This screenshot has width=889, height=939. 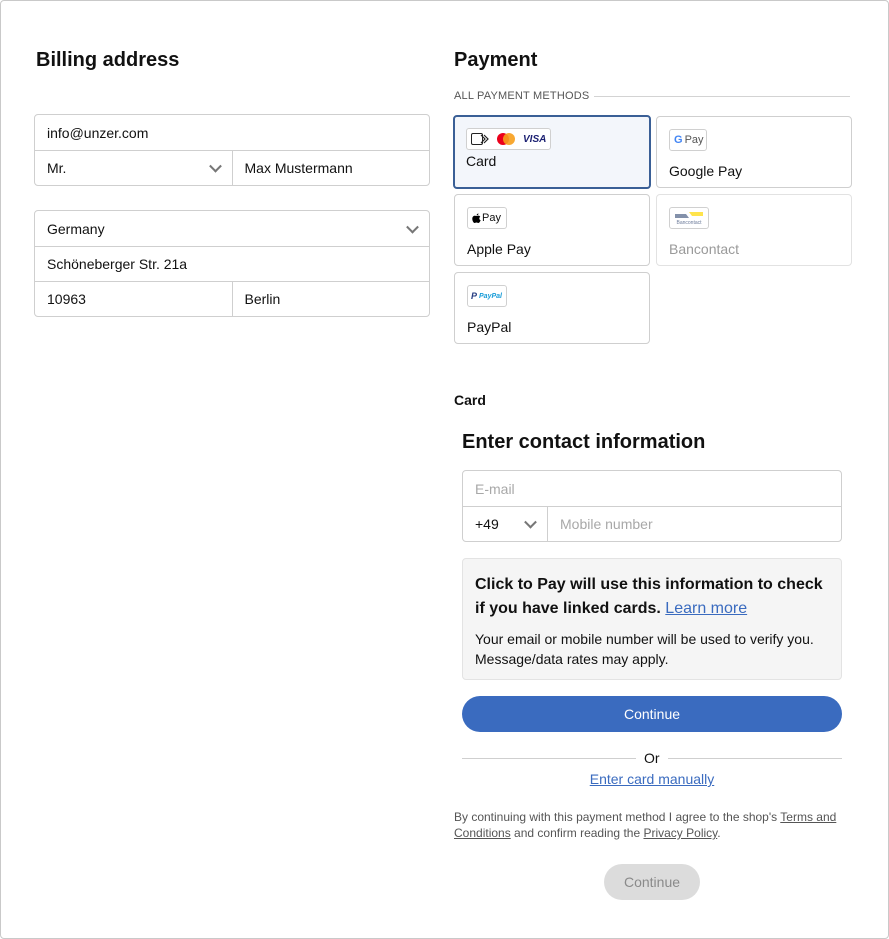 I want to click on bancontact-logo: Bancontact, so click(x=689, y=218).